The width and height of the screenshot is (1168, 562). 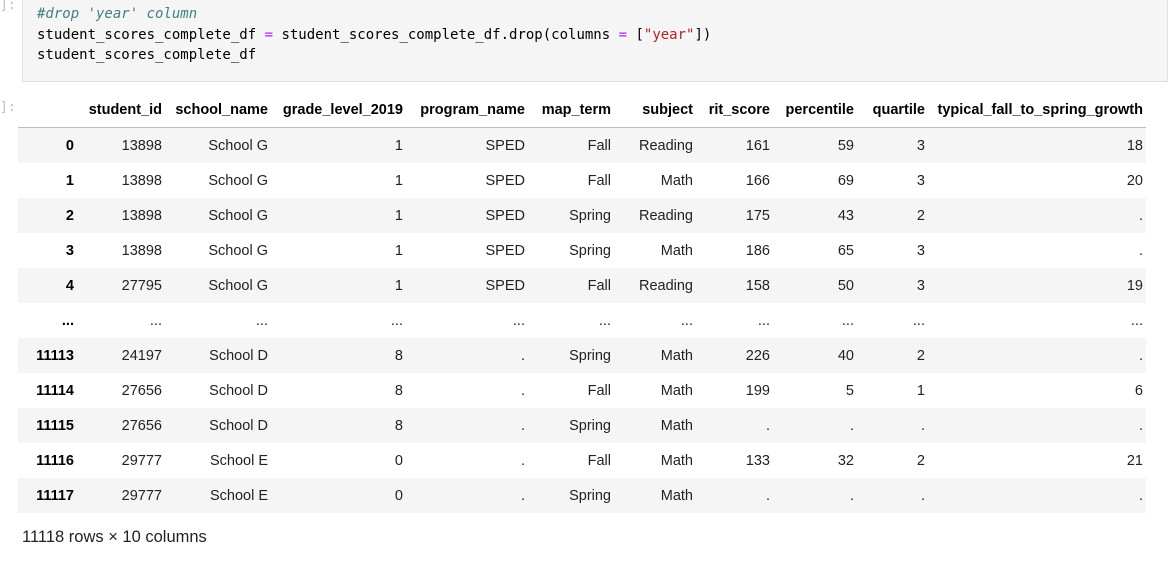 What do you see at coordinates (141, 495) in the screenshot?
I see `table-cell: 29777` at bounding box center [141, 495].